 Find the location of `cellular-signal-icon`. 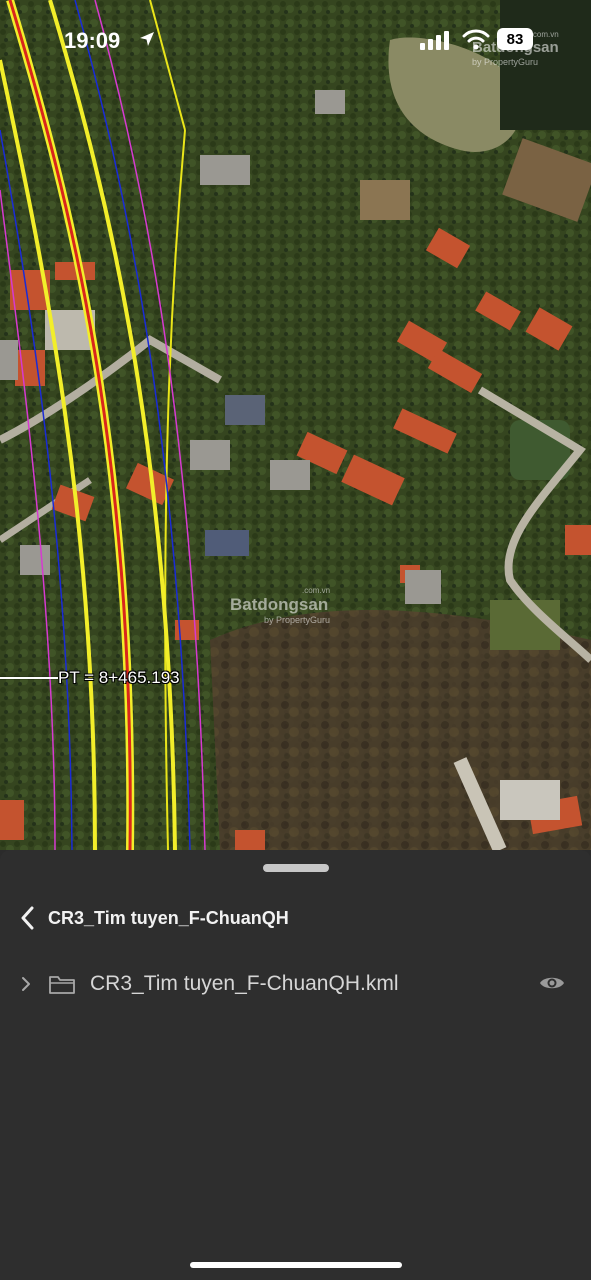

cellular-signal-icon is located at coordinates (434, 40).